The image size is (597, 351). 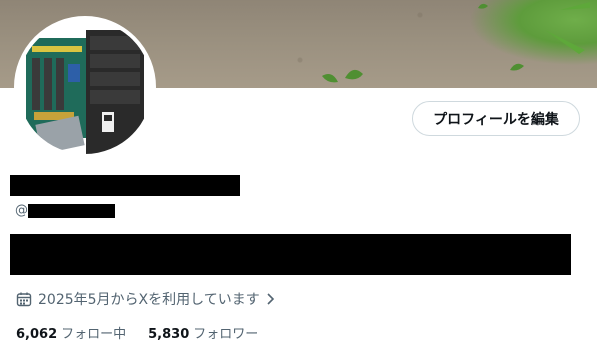 I want to click on followers-link: 5,830 フォロワー, so click(x=203, y=332).